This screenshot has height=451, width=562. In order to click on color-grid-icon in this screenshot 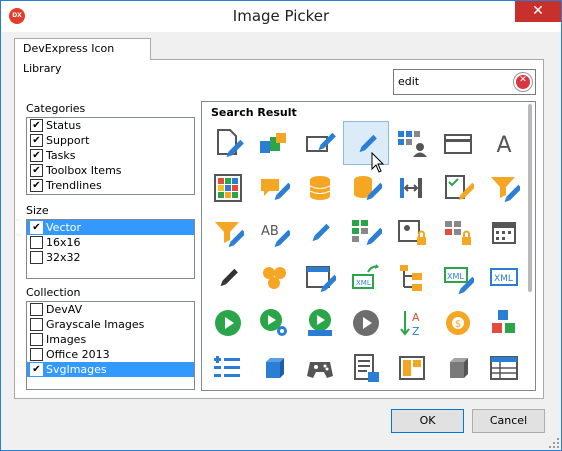, I will do `click(228, 188)`.